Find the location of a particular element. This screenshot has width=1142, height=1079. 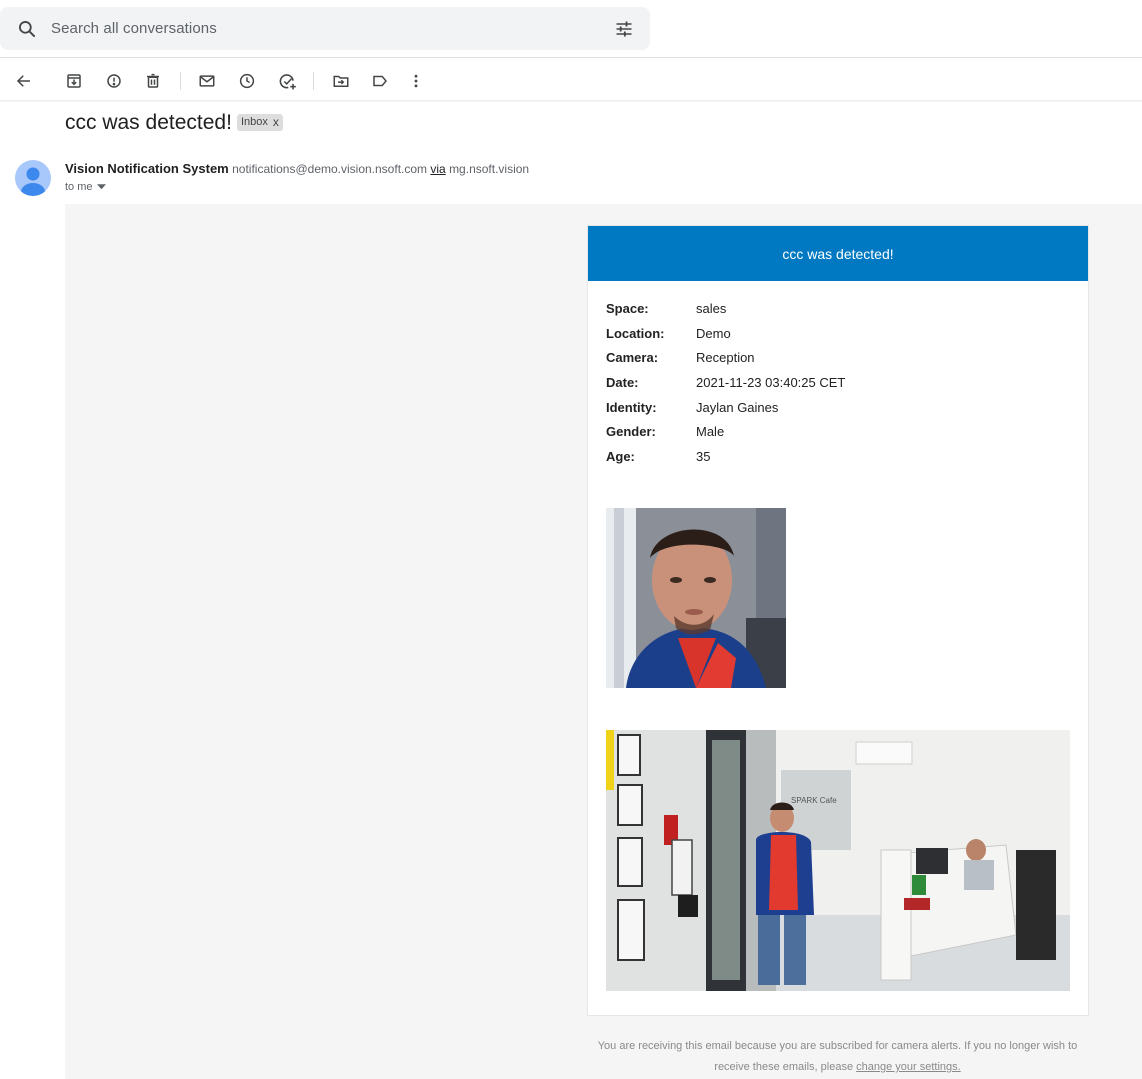

toolbar-shadow is located at coordinates (571, 101).